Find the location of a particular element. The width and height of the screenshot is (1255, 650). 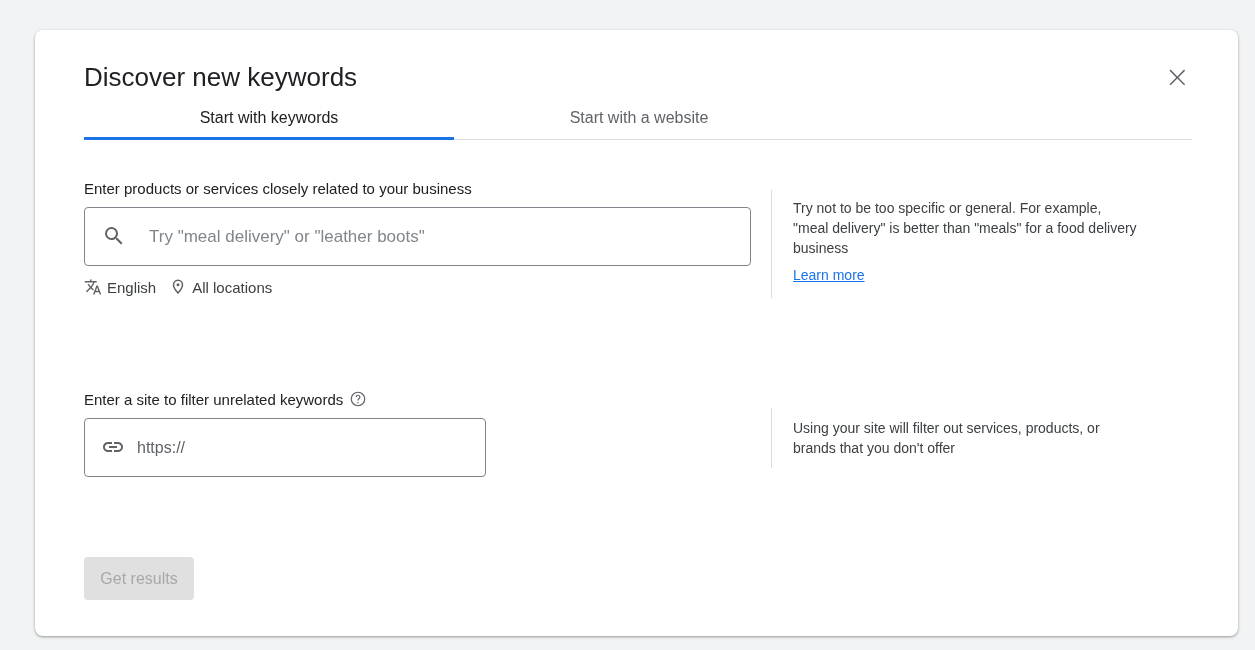

translate-icon is located at coordinates (93, 287).